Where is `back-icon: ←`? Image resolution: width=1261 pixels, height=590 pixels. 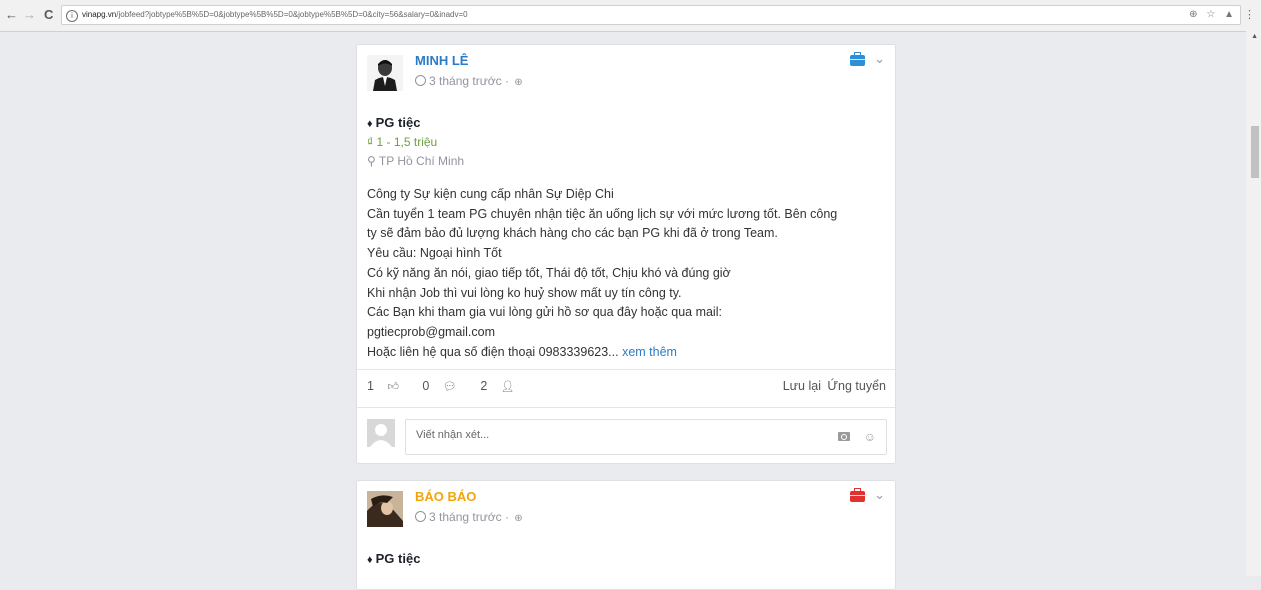
back-icon: ← is located at coordinates (11, 15).